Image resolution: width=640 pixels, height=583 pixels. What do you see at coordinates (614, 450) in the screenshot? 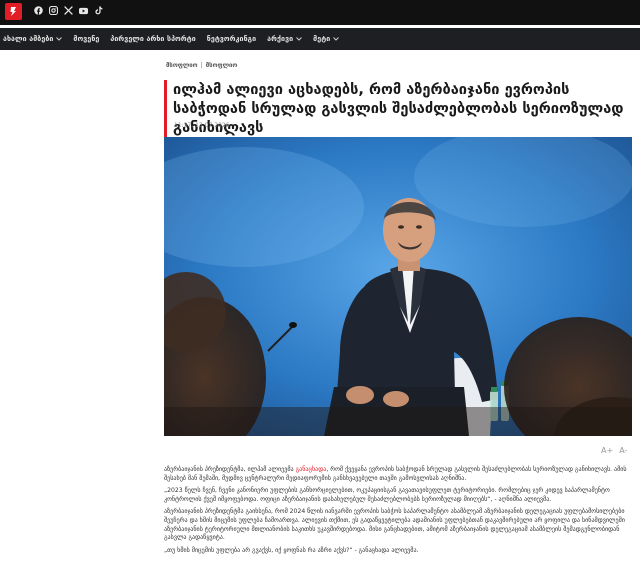
I see `font-size-tools: A+ A-` at bounding box center [614, 450].